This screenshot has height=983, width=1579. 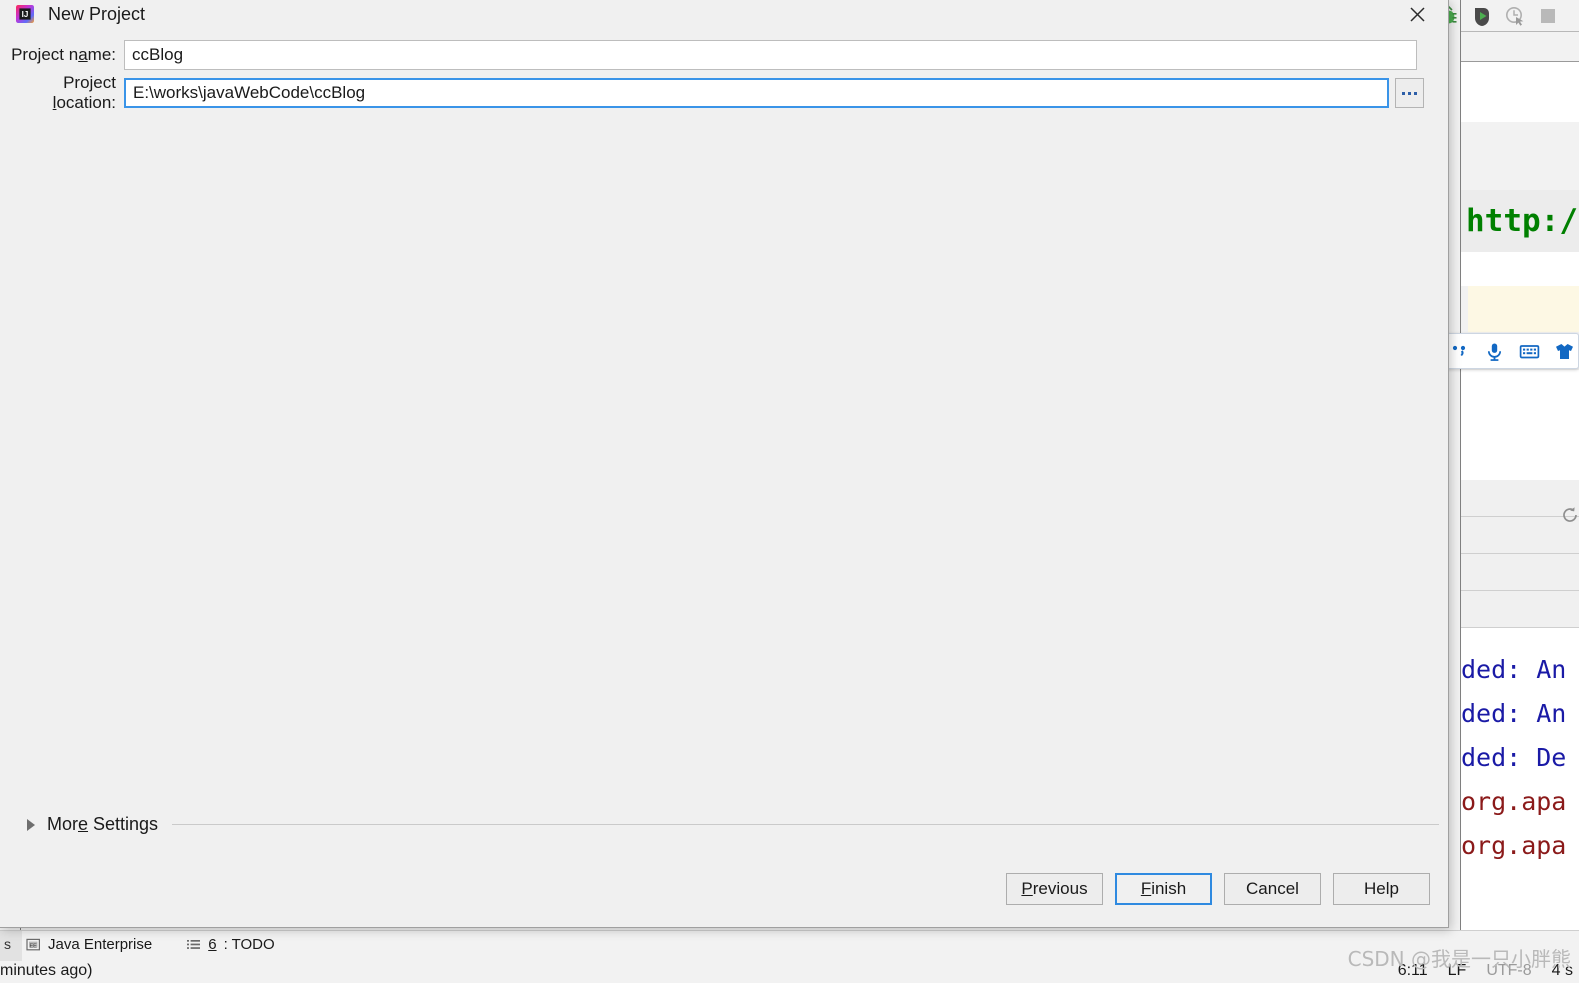 I want to click on status-bar-left-tab-label: s, so click(x=7, y=944).